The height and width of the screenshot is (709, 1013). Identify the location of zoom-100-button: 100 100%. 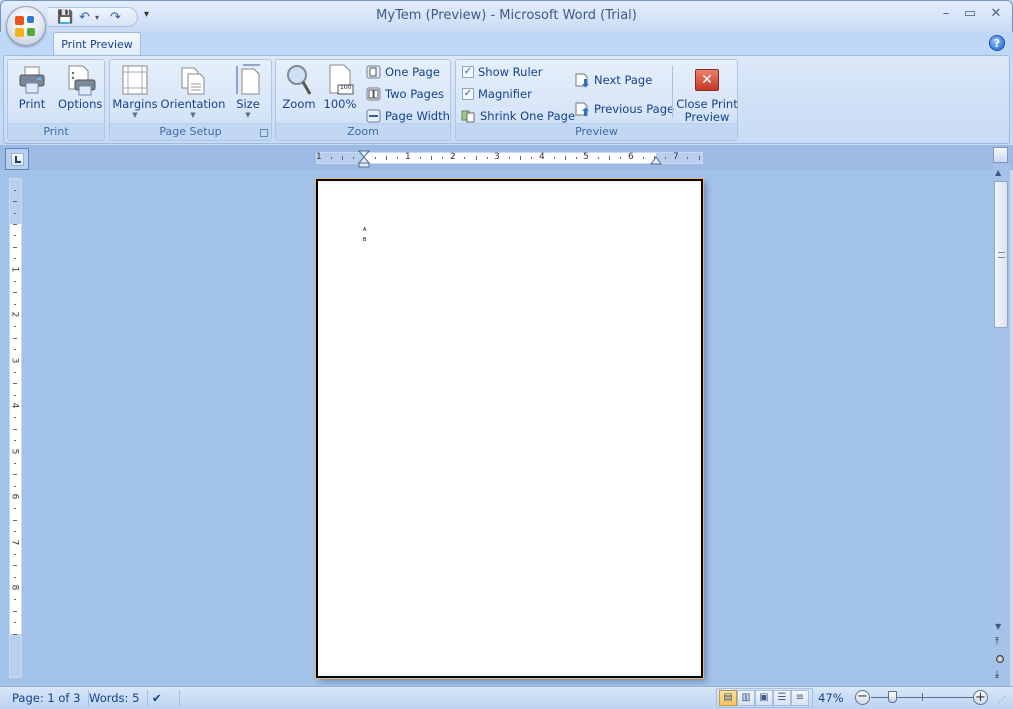
(340, 91).